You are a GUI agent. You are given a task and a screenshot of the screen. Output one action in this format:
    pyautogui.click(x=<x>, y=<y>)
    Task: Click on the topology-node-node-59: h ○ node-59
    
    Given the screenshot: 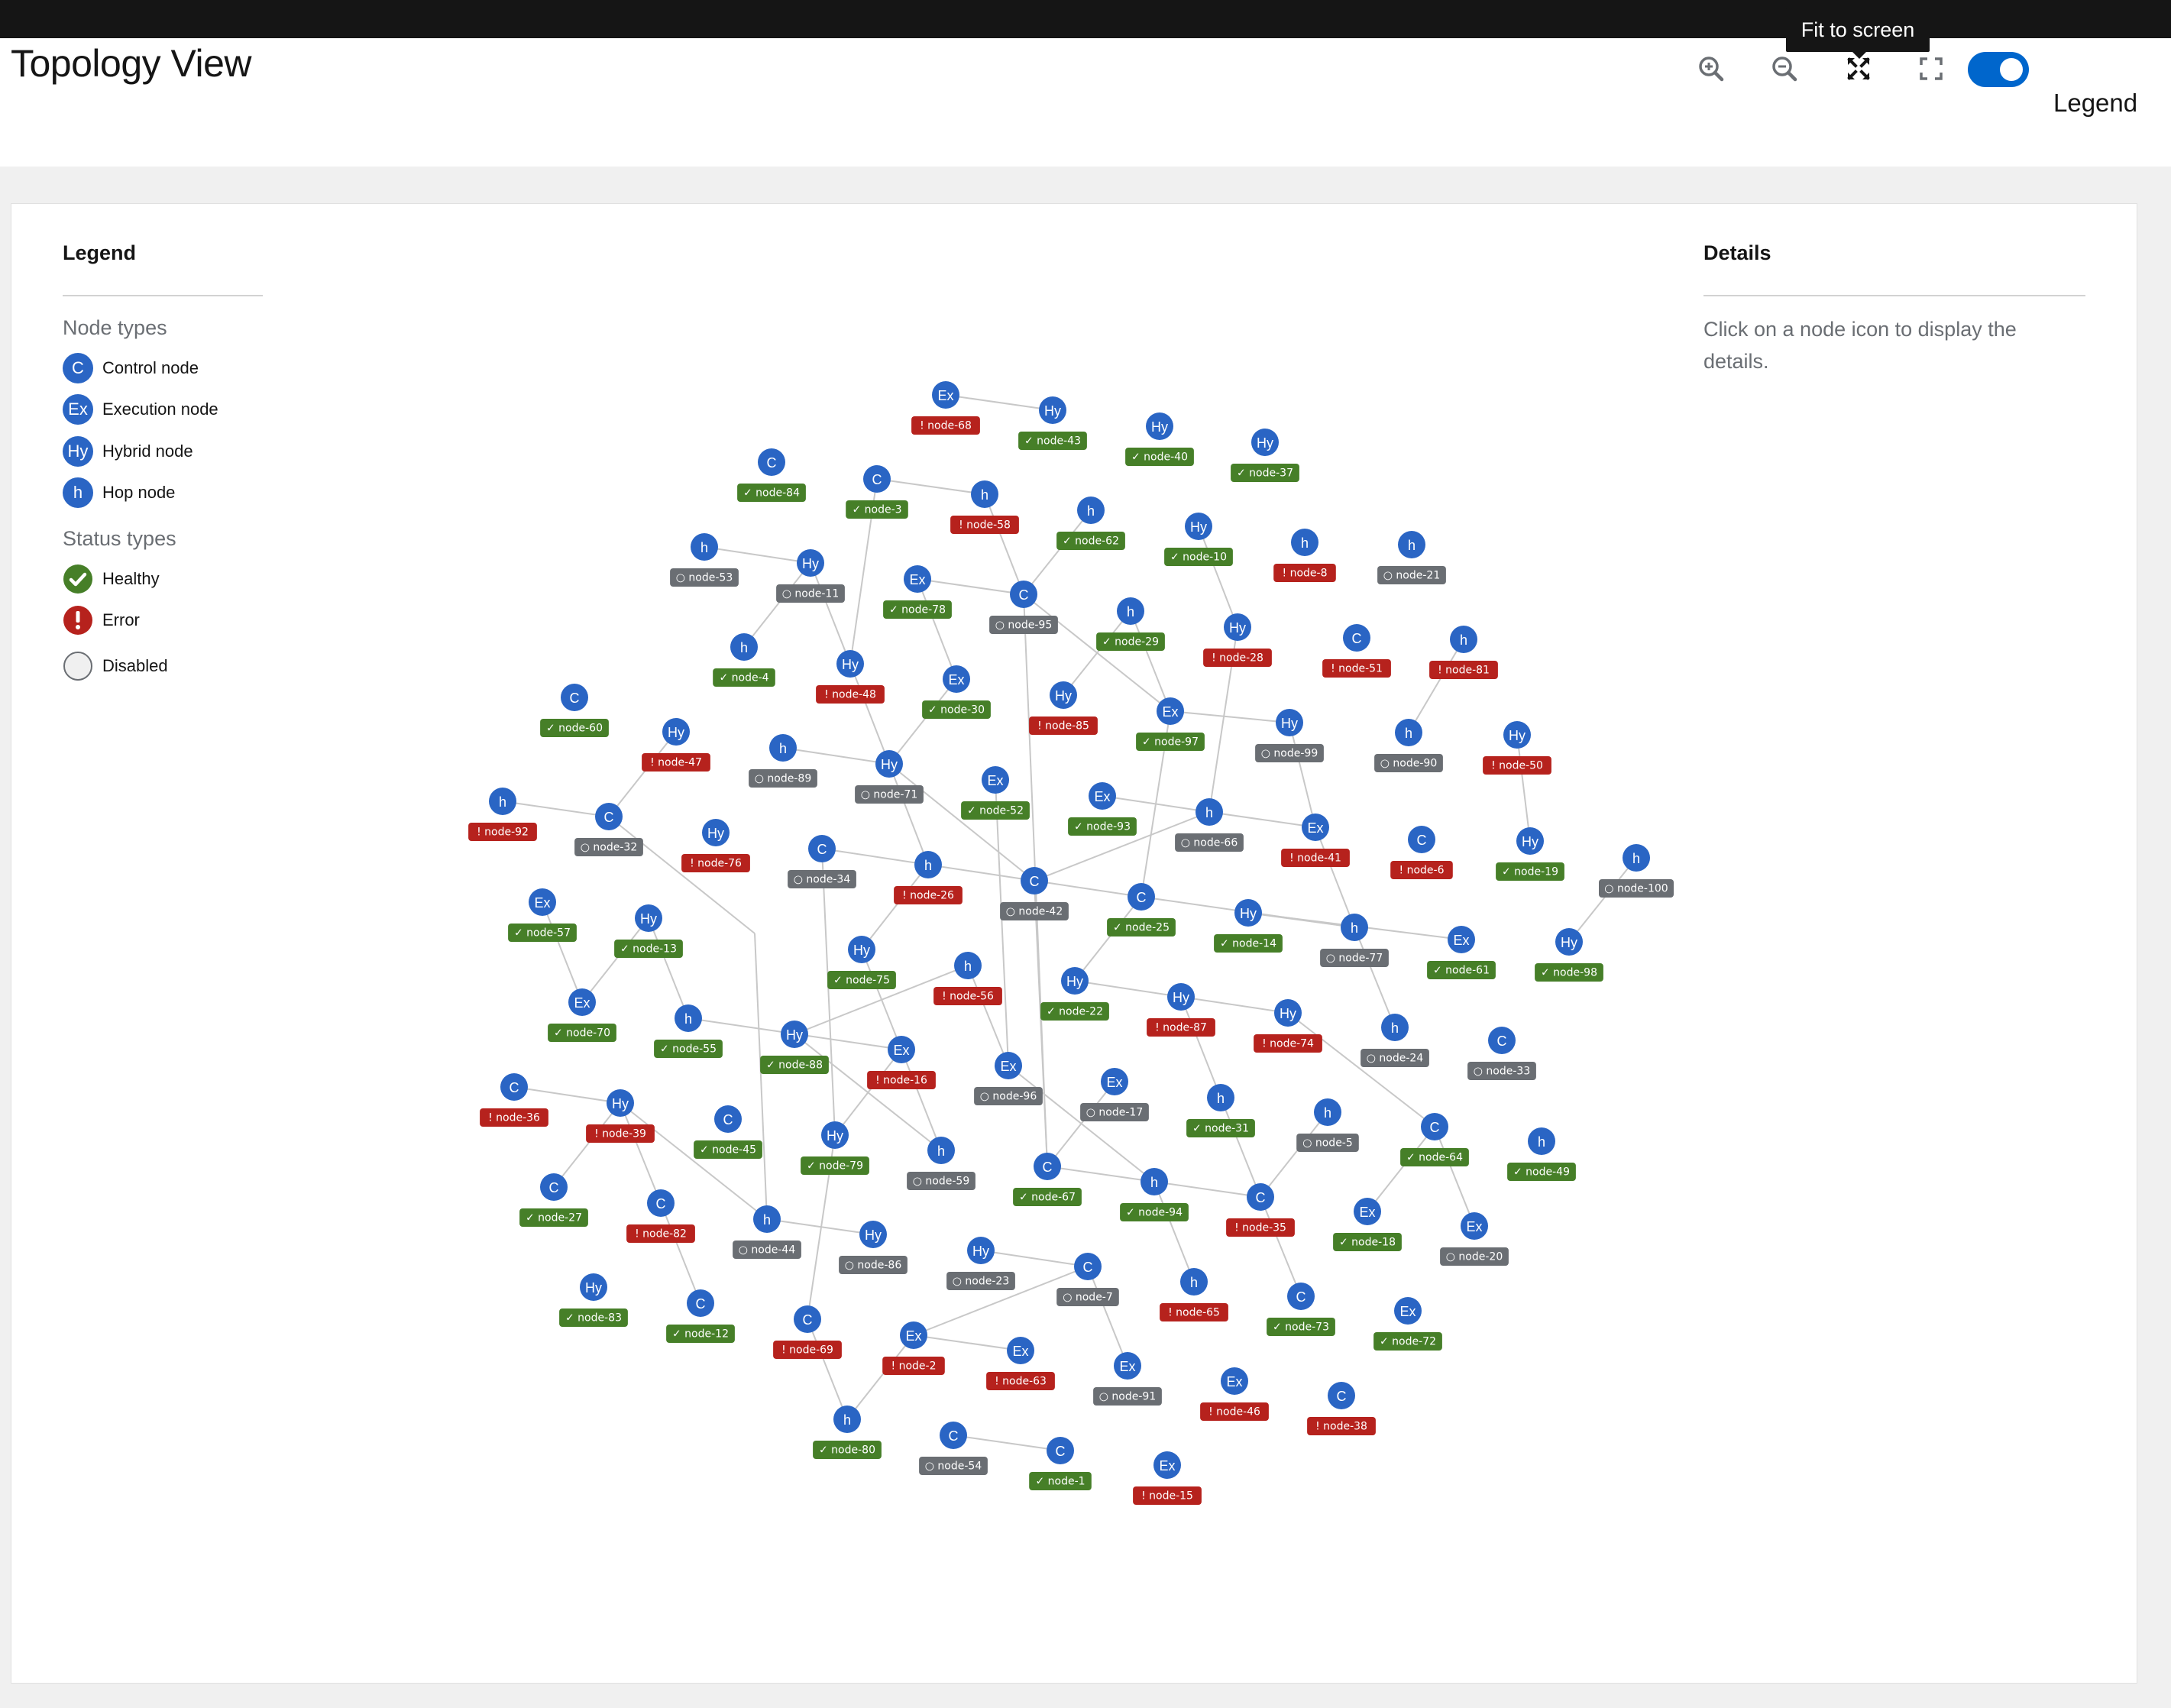 What is the action you would take?
    pyautogui.click(x=941, y=1163)
    